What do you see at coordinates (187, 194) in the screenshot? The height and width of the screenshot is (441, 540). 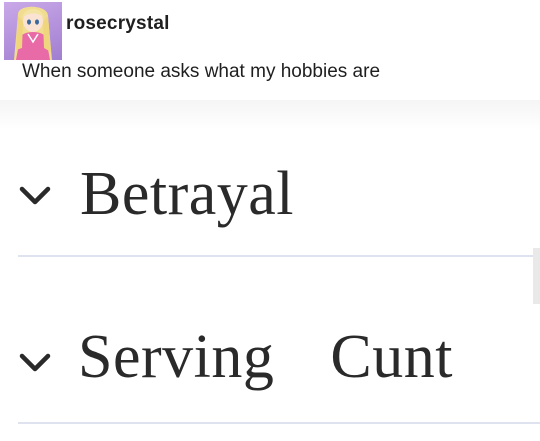 I see `hobby-label: Betrayal` at bounding box center [187, 194].